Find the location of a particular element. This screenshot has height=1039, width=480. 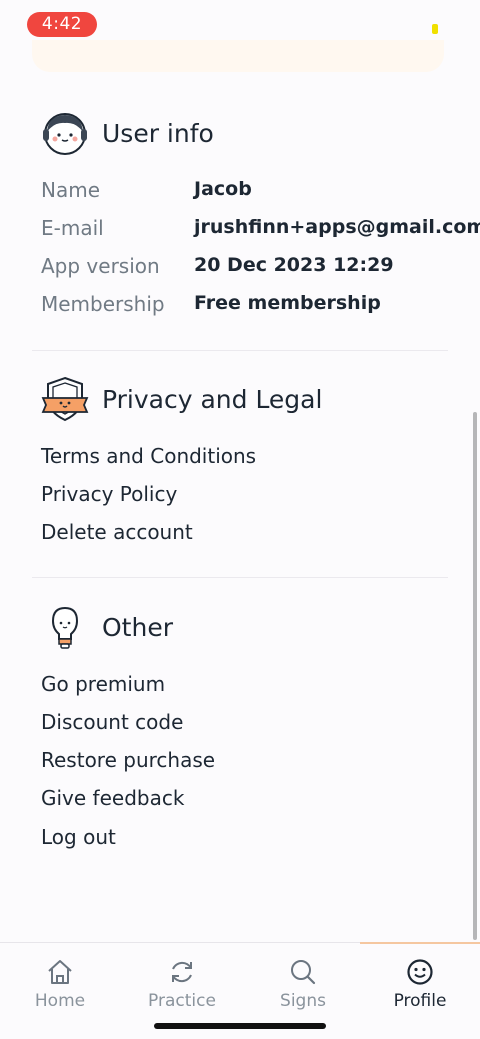

tab-profile: Profile is located at coordinates (420, 984).